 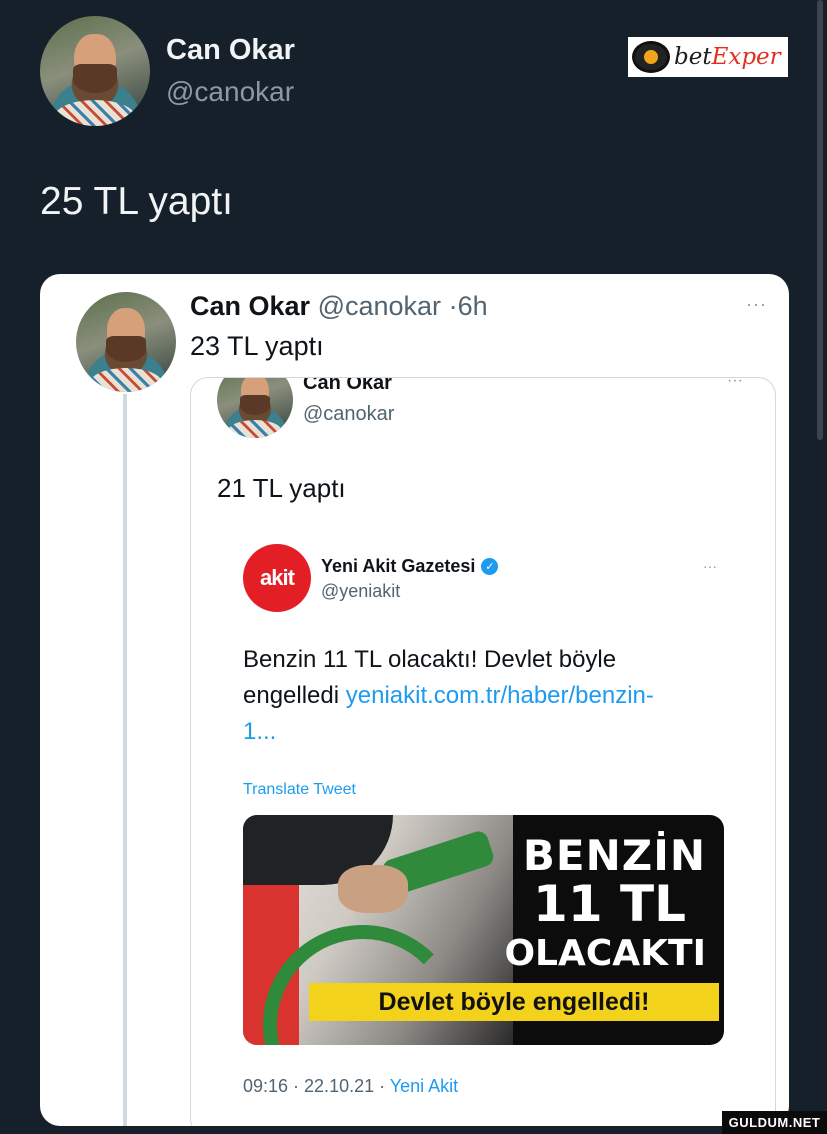 What do you see at coordinates (609, 904) in the screenshot?
I see `image-headline-2: 11 TL` at bounding box center [609, 904].